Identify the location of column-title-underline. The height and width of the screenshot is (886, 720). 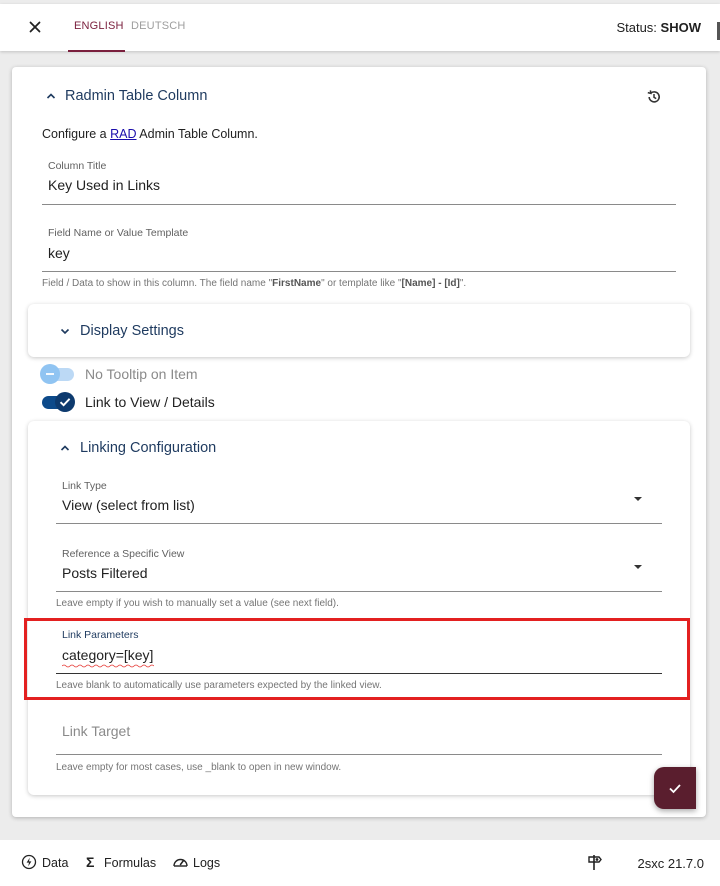
(359, 204).